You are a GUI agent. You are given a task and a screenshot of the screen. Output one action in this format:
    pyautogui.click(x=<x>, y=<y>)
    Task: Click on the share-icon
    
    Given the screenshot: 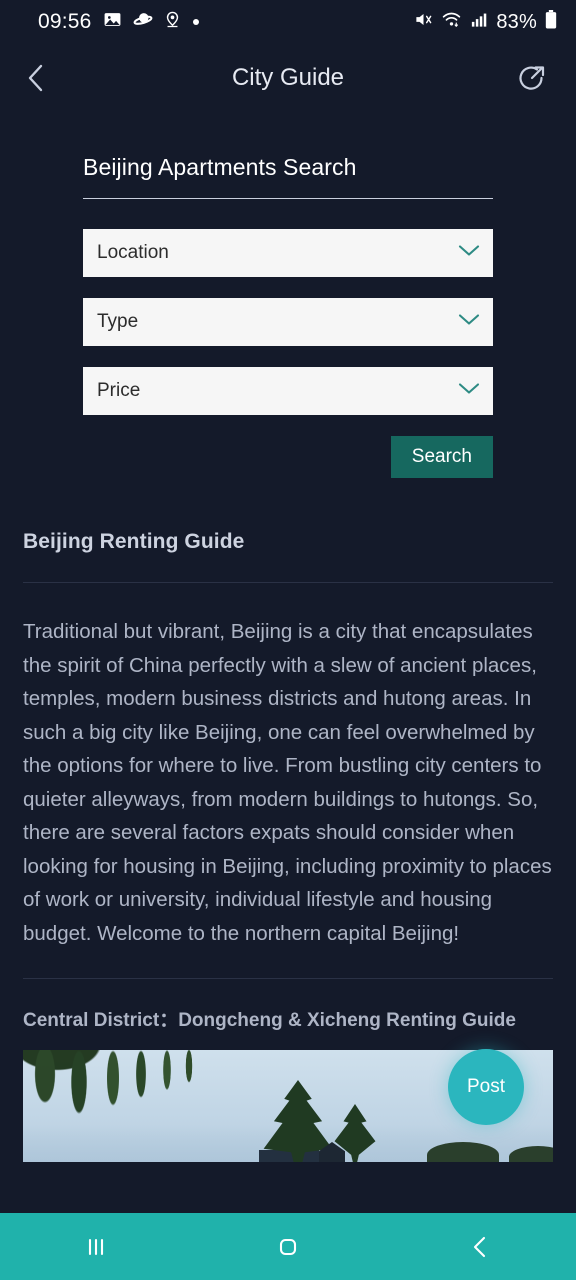 What is the action you would take?
    pyautogui.click(x=532, y=78)
    